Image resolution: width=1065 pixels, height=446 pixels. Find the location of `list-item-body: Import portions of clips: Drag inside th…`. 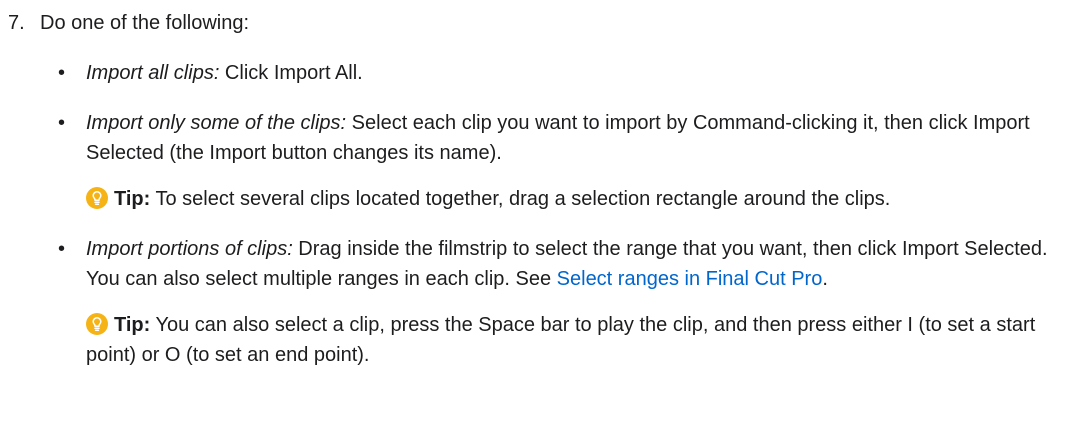

list-item-body: Import portions of clips: Drag inside th… is located at coordinates (572, 264).